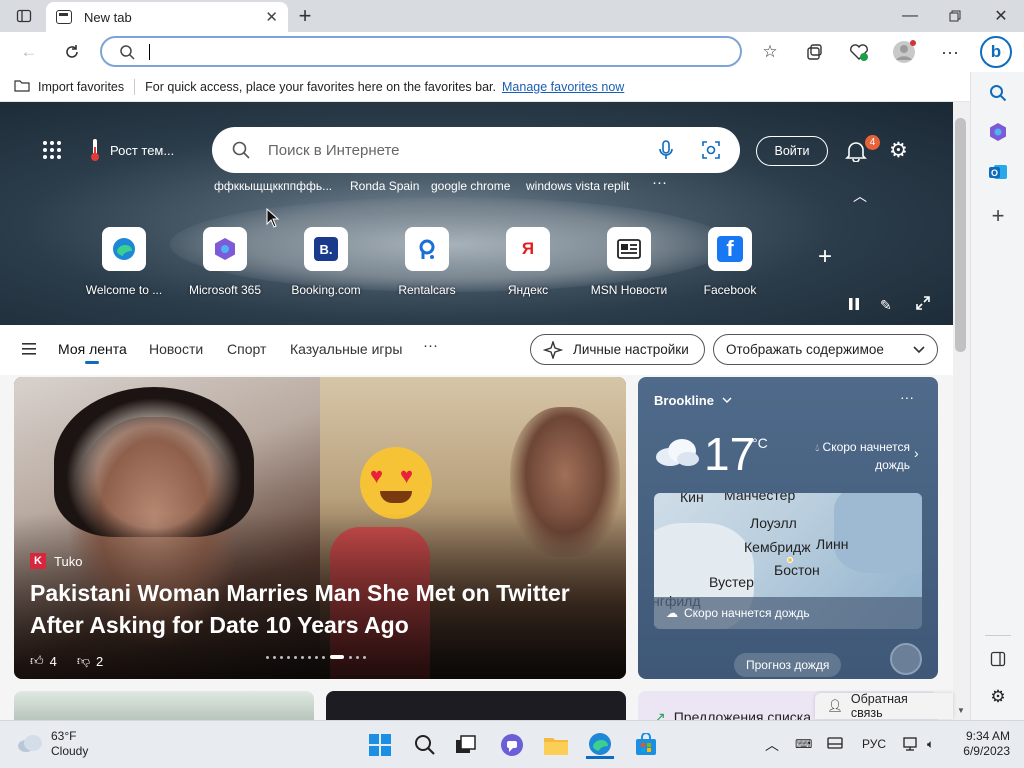  I want to click on tab-sport: Спорт, so click(246, 349).